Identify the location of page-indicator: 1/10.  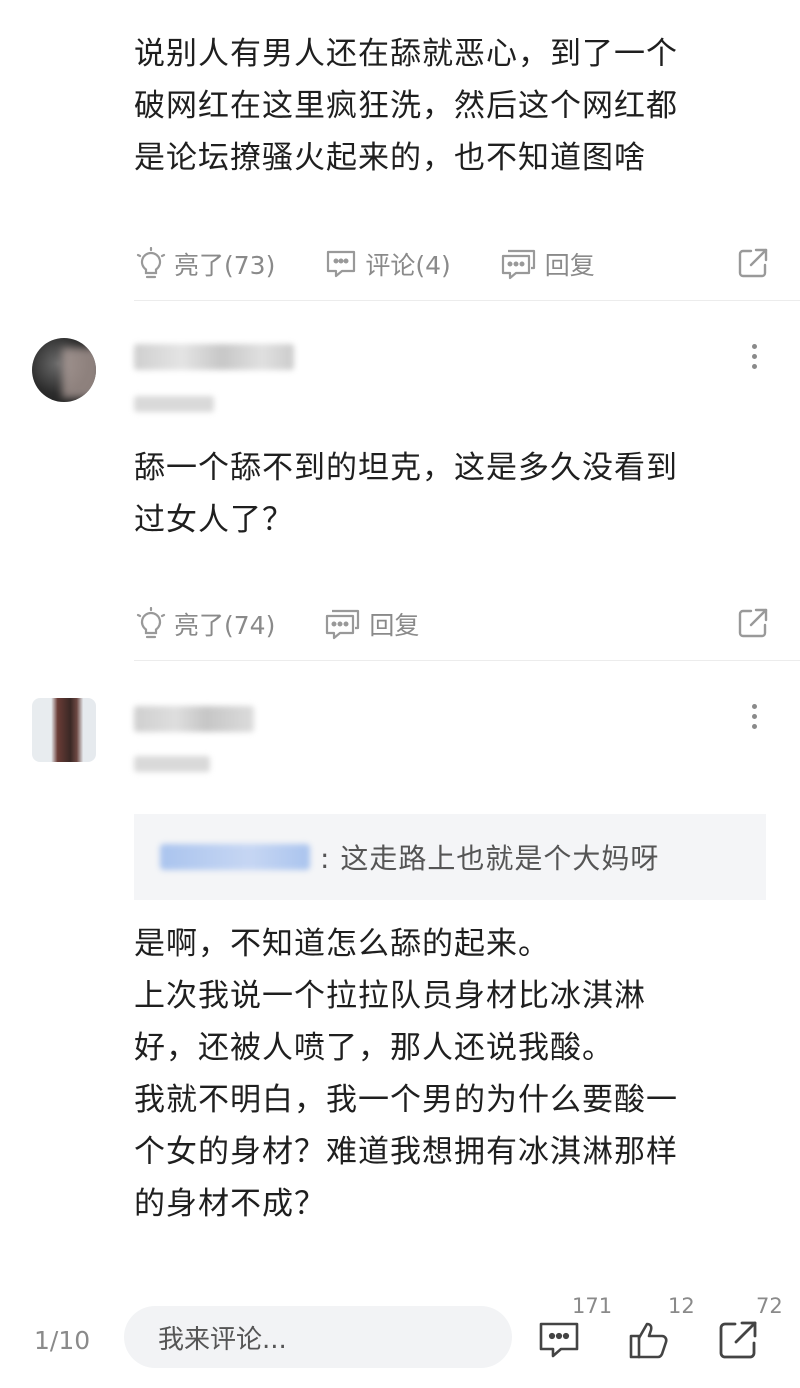
(62, 1340).